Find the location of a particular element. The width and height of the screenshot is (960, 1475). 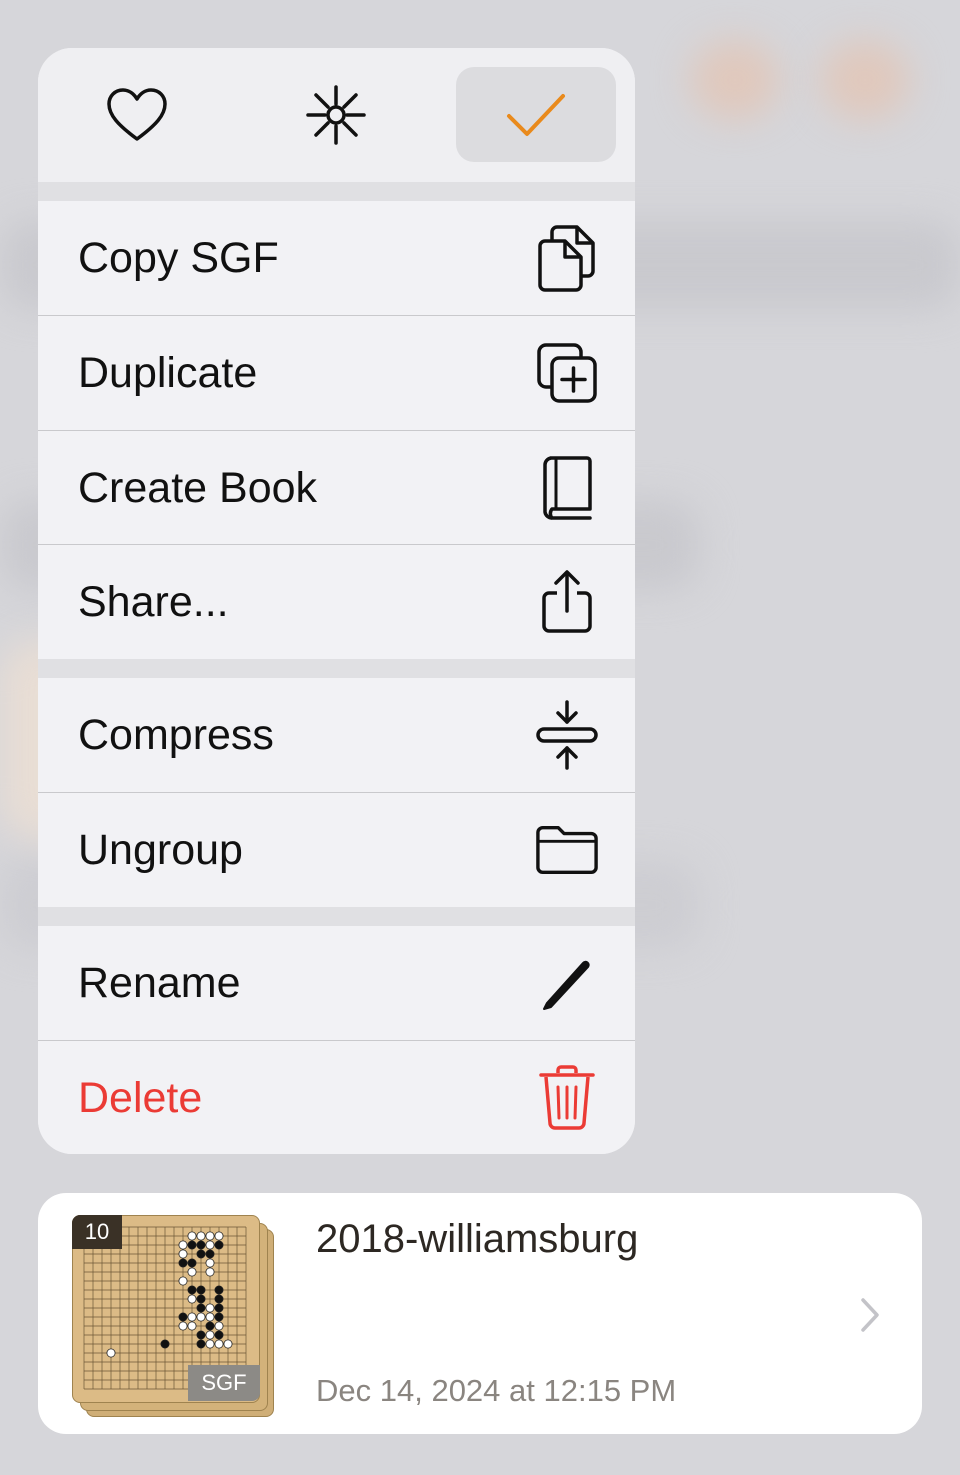

copy-sgf-menu-item: Copy SGF is located at coordinates (336, 258).